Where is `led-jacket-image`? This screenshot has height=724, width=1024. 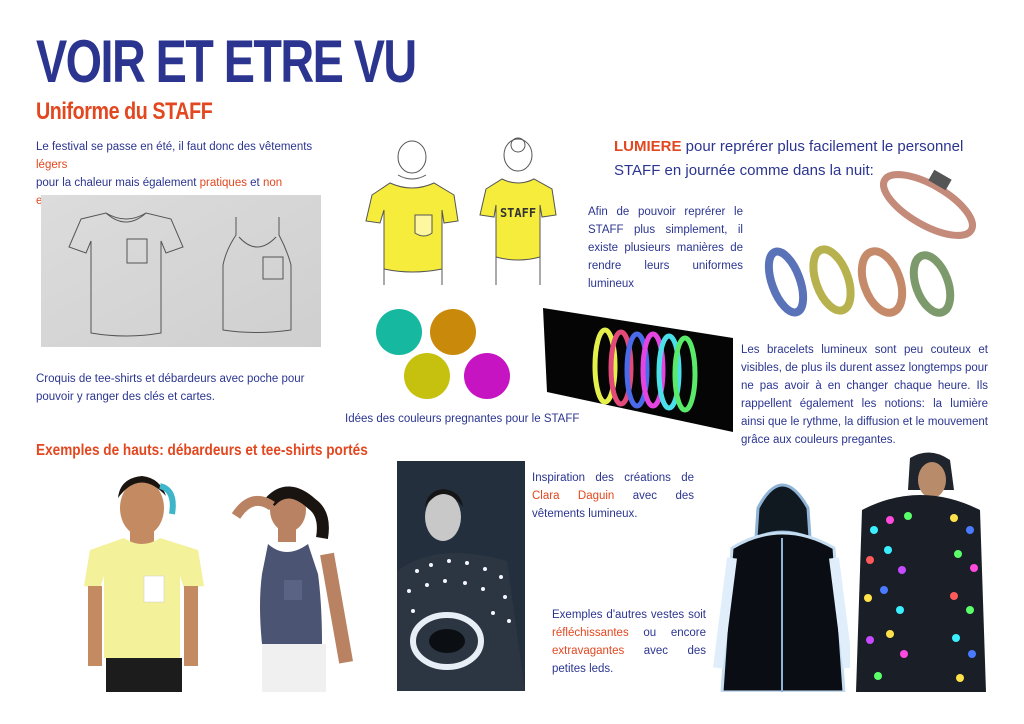 led-jacket-image is located at coordinates (920, 571).